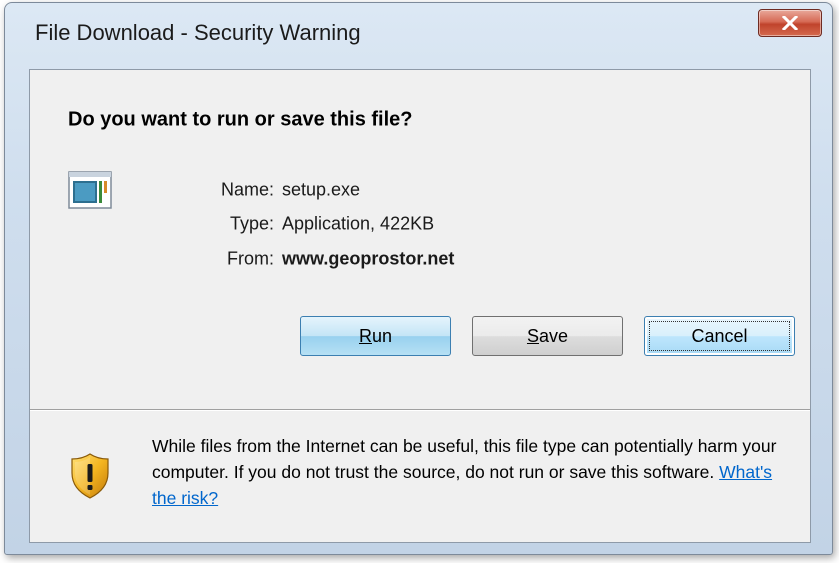 The height and width of the screenshot is (563, 839). I want to click on run-mnemonic: R, so click(365, 335).